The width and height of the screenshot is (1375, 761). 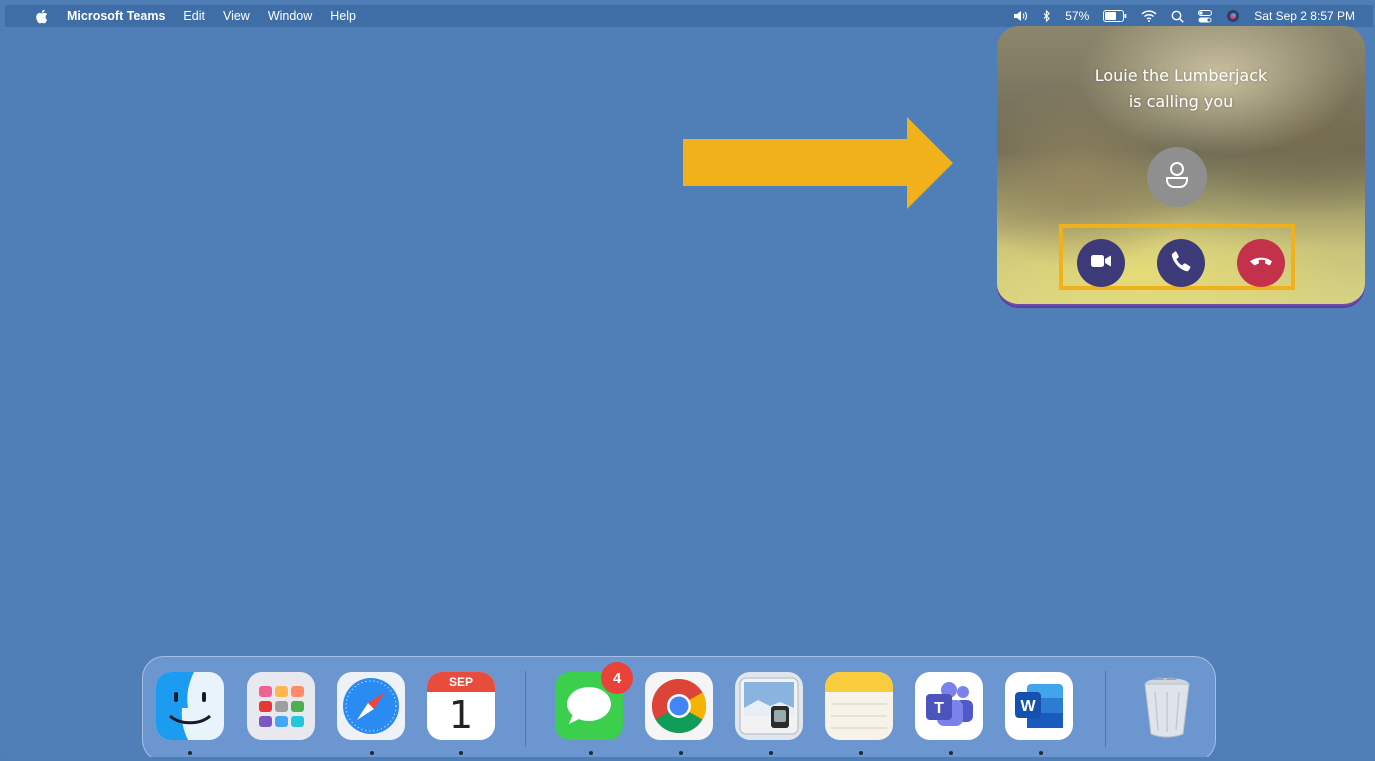 What do you see at coordinates (1021, 16) in the screenshot?
I see `volume-icon` at bounding box center [1021, 16].